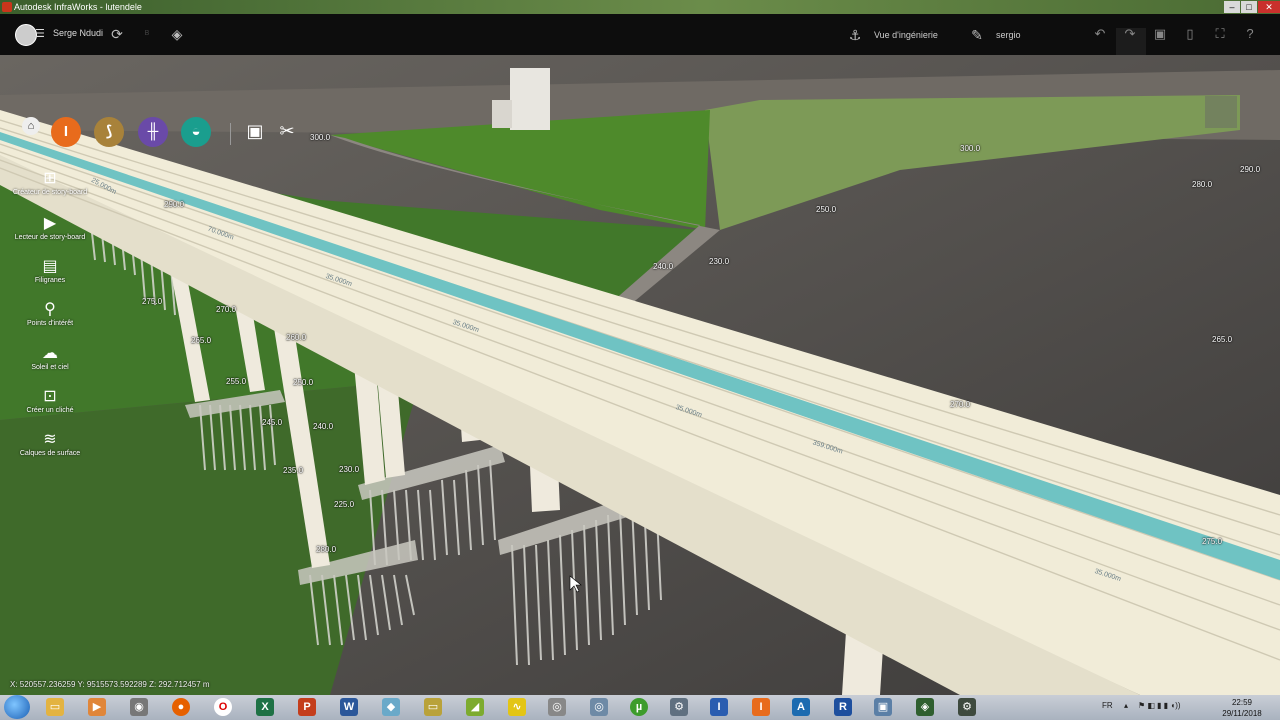 This screenshot has height=720, width=1280. I want to click on window-controls: – □ ✕, so click(1251, 7).